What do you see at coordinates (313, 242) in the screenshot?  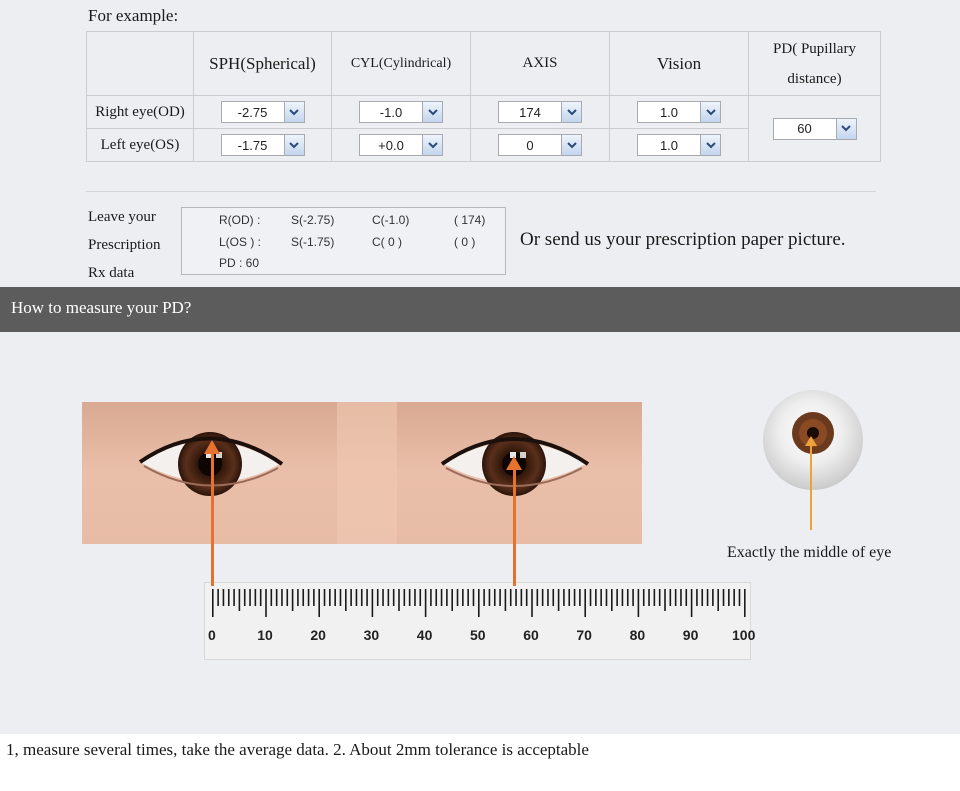 I see `os-sph: S(-1.75)` at bounding box center [313, 242].